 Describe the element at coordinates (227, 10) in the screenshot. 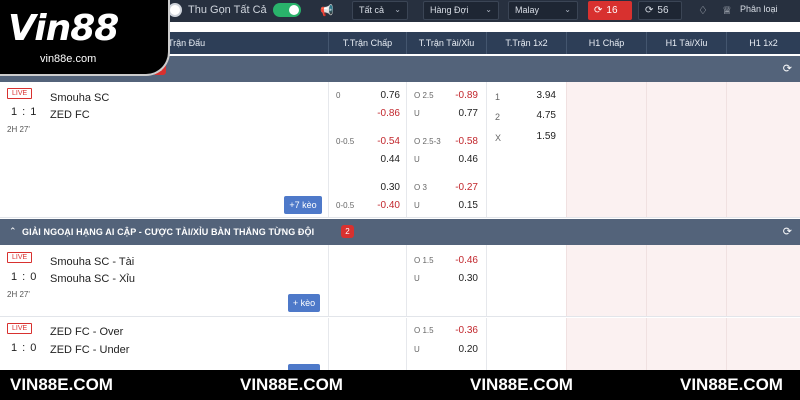

I see `collapse-all-label: Thu Gọn Tất Cả` at that location.